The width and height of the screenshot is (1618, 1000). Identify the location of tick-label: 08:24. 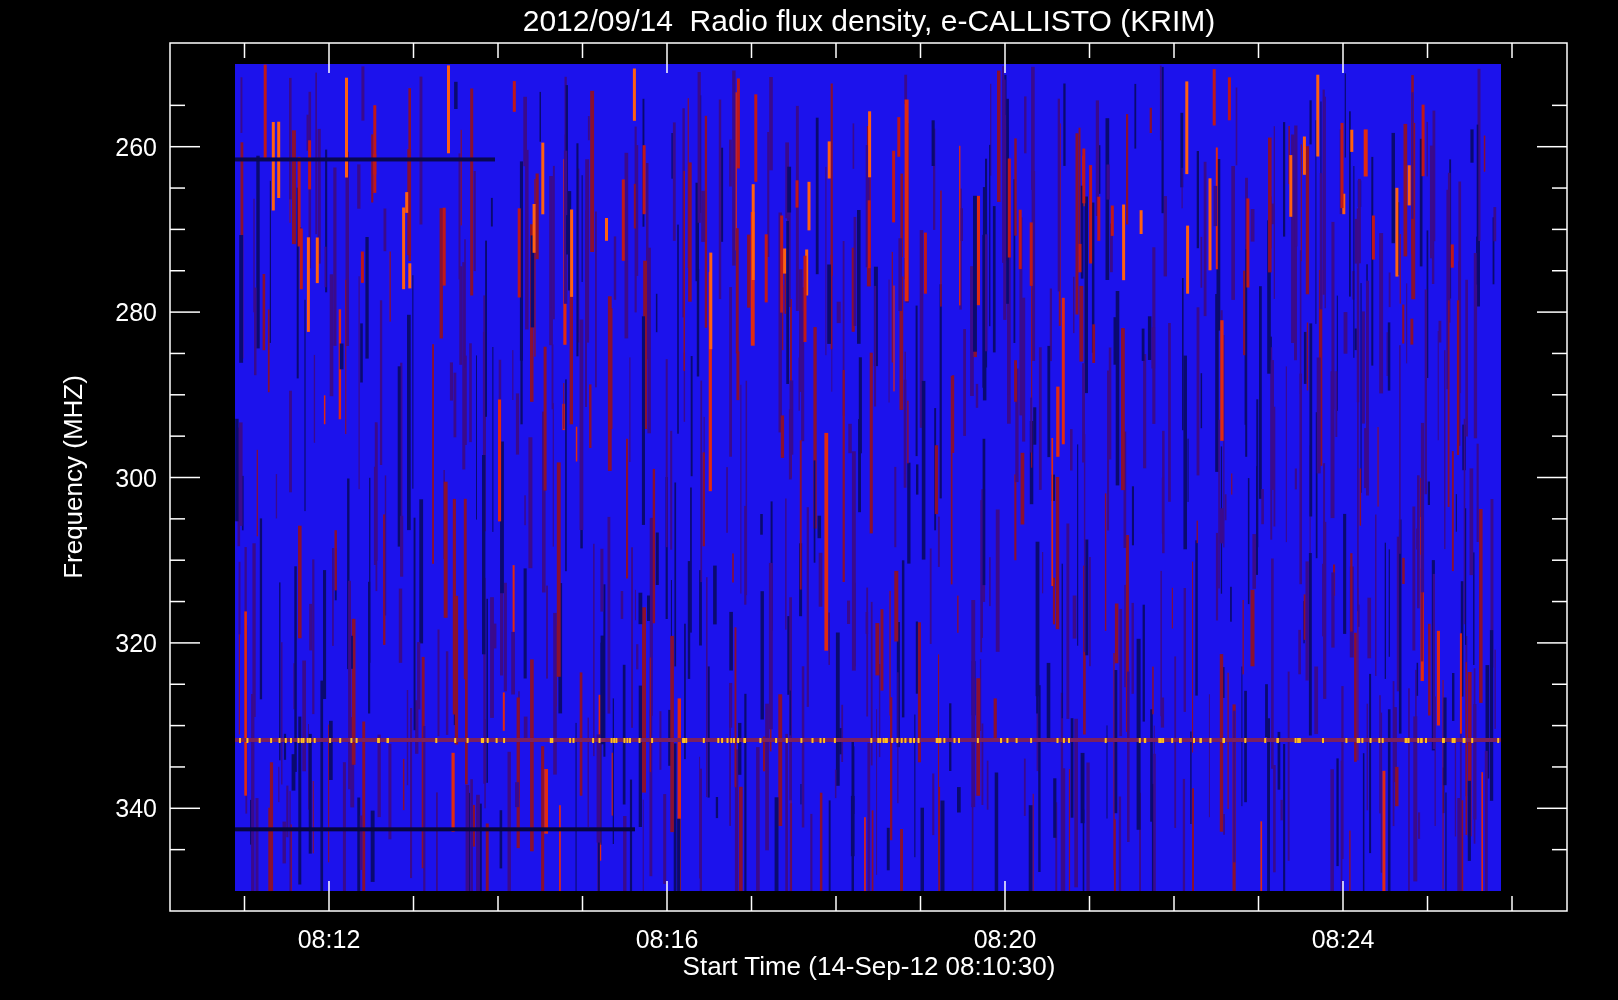
(1343, 939).